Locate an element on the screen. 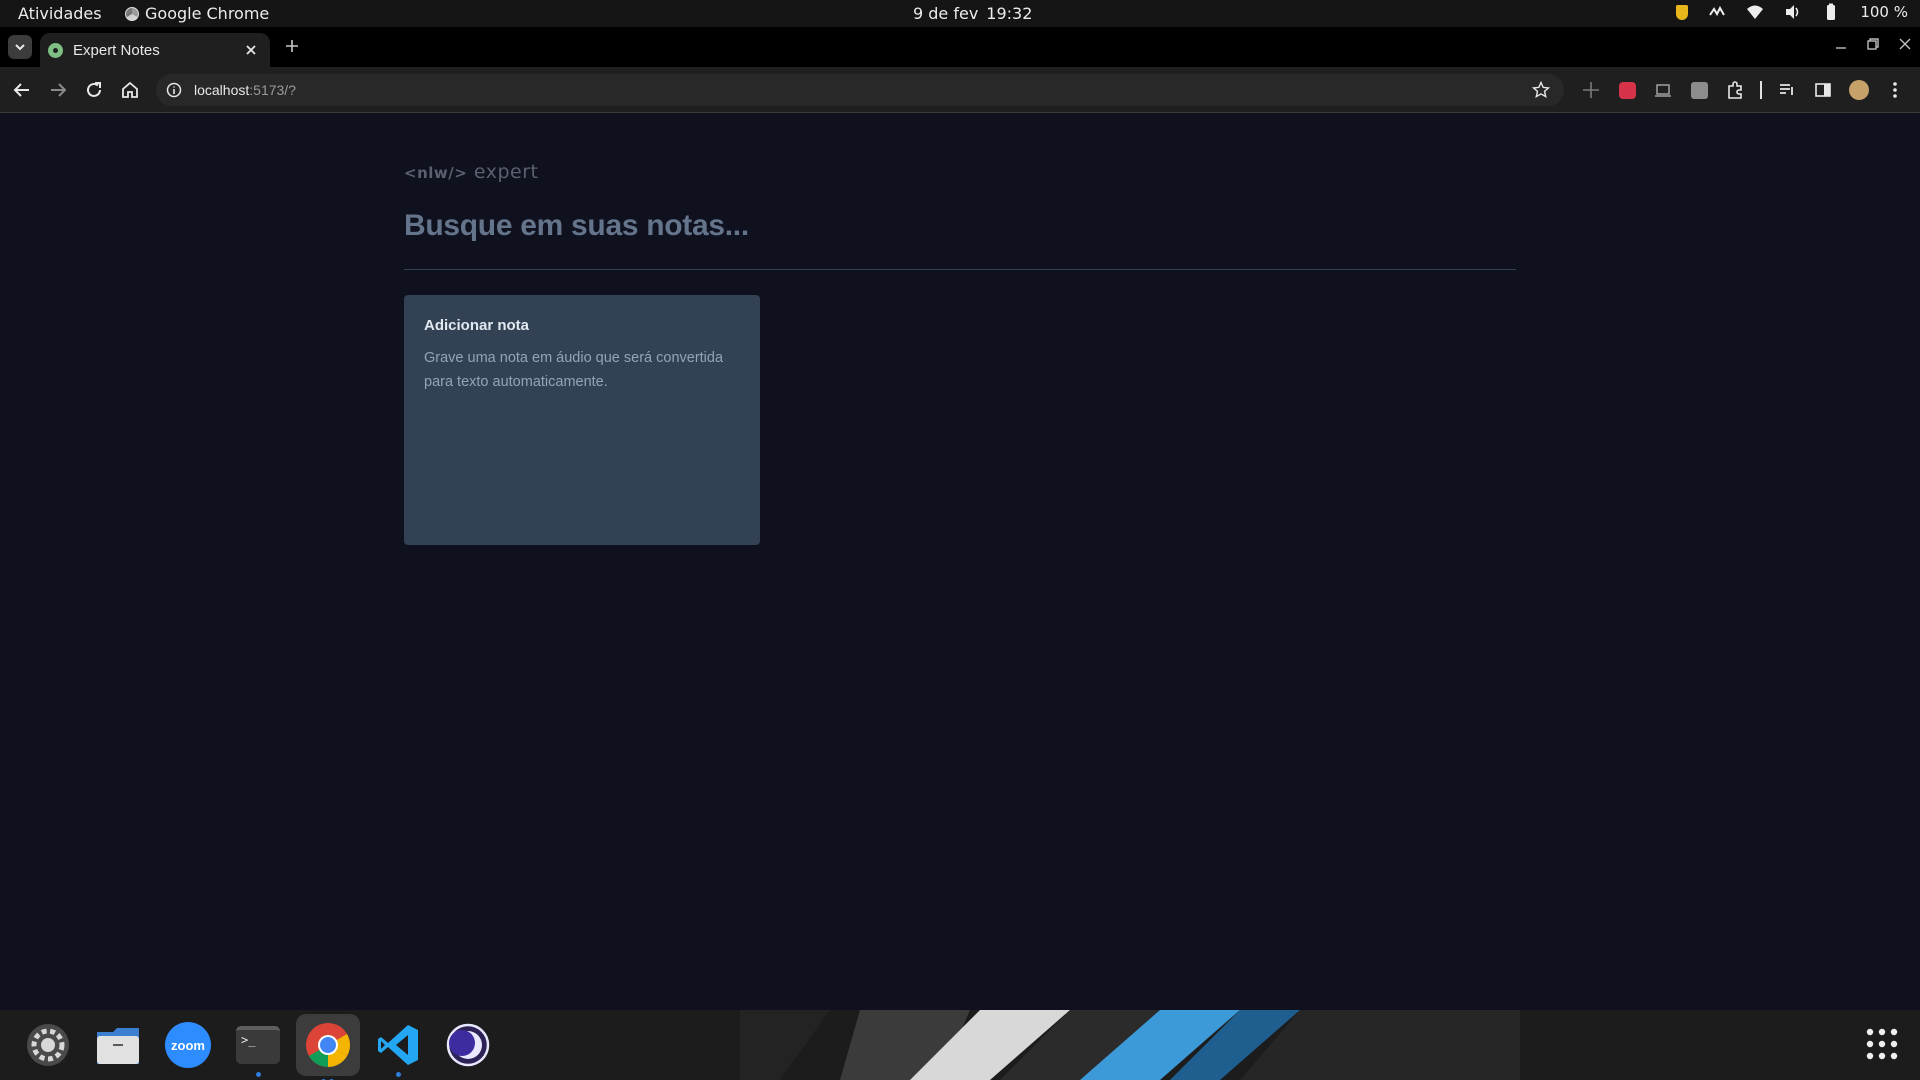  dock-eclipse is located at coordinates (468, 1045).